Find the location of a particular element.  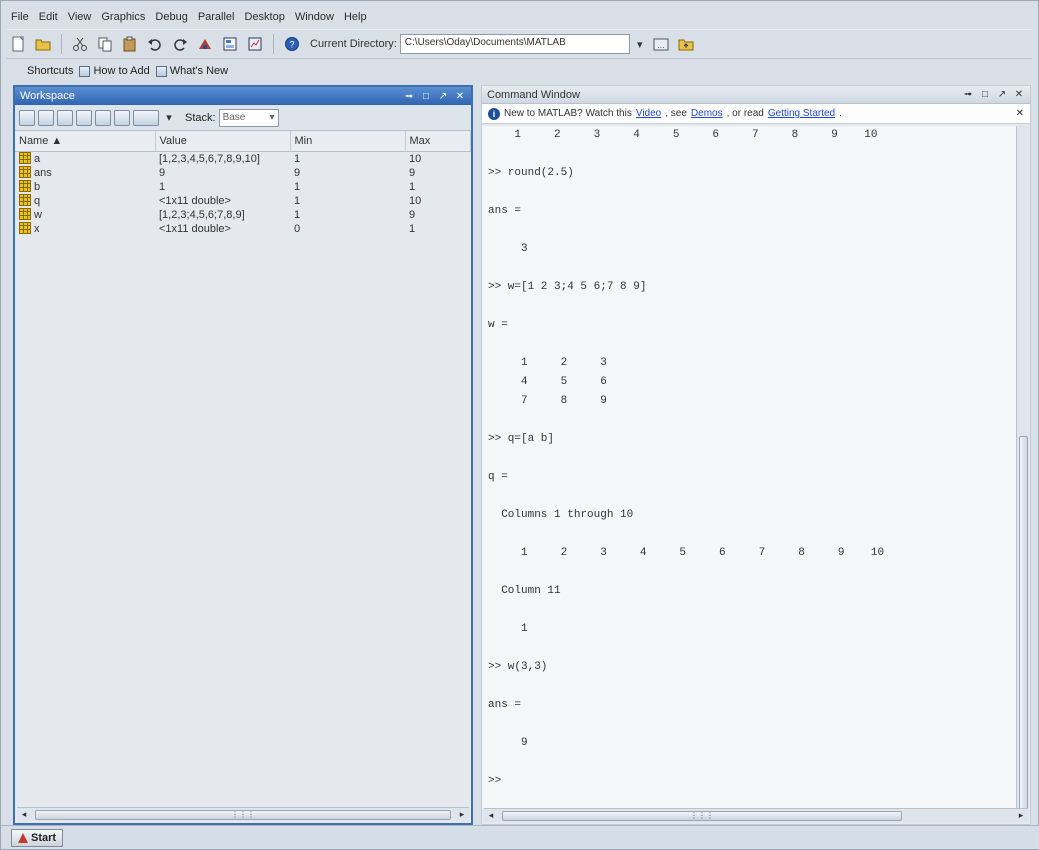

scrollbar-thumb is located at coordinates (1023, 626).